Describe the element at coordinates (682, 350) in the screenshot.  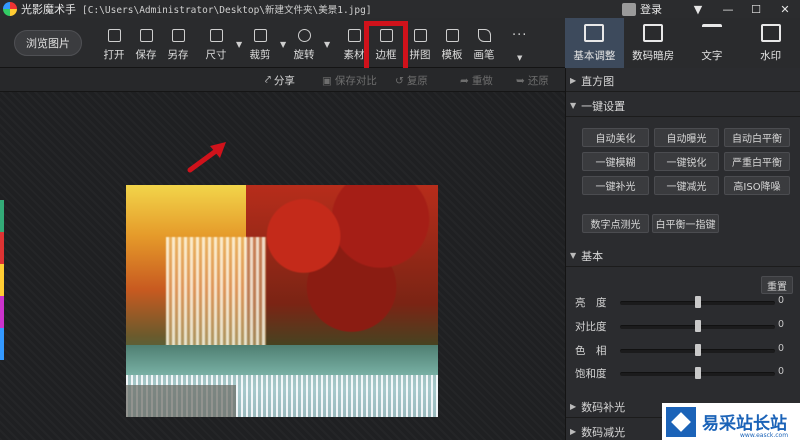
I see `hue-slider-row: 色 相 0` at that location.